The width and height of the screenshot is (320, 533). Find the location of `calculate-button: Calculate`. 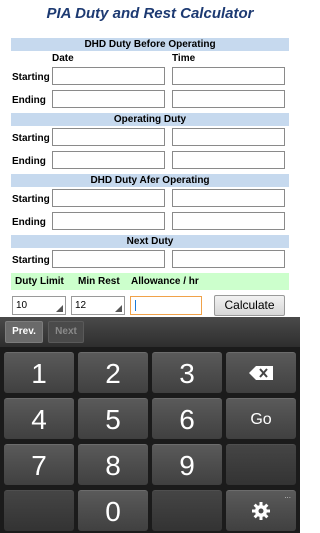

calculate-button: Calculate is located at coordinates (249, 305).